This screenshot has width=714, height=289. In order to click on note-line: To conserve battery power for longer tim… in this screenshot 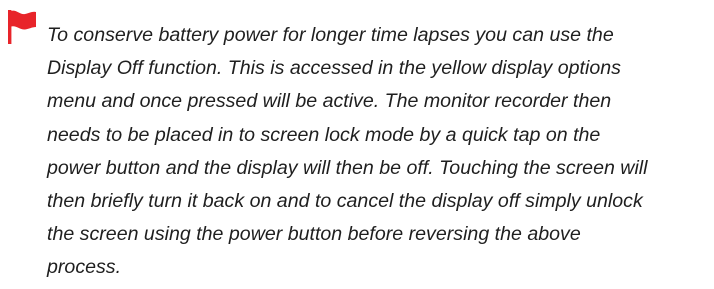, I will do `click(330, 35)`.